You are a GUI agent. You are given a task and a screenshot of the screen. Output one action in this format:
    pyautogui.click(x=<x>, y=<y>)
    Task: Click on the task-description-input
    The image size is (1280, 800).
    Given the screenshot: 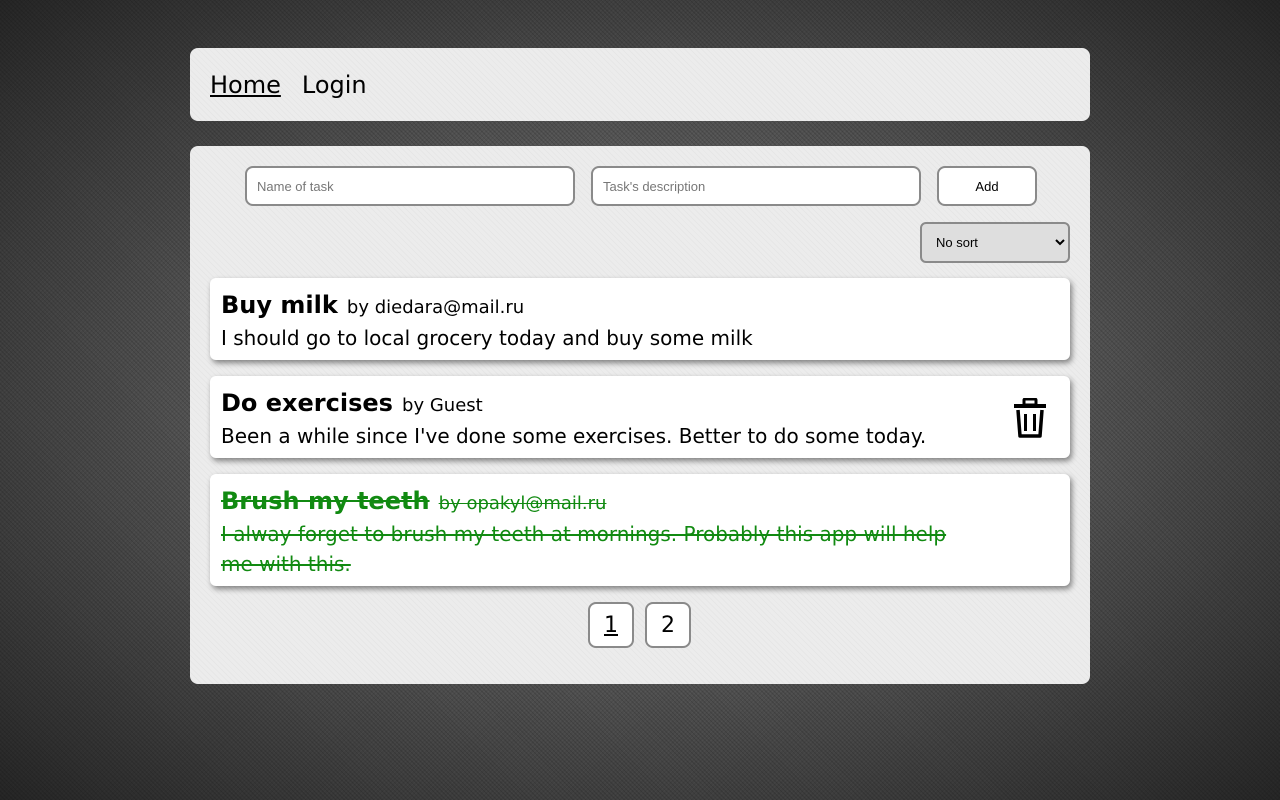 What is the action you would take?
    pyautogui.click(x=756, y=186)
    